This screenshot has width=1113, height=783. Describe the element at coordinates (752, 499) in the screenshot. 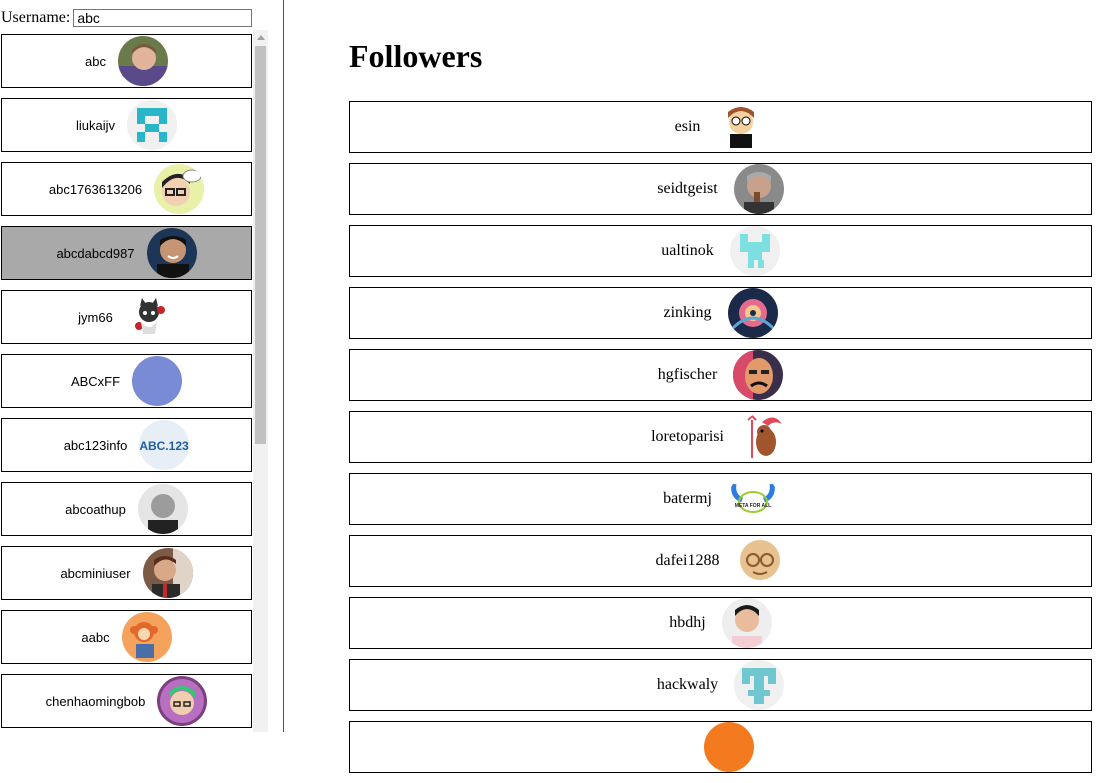

I see `follower-avatar: META FOR ALL` at that location.